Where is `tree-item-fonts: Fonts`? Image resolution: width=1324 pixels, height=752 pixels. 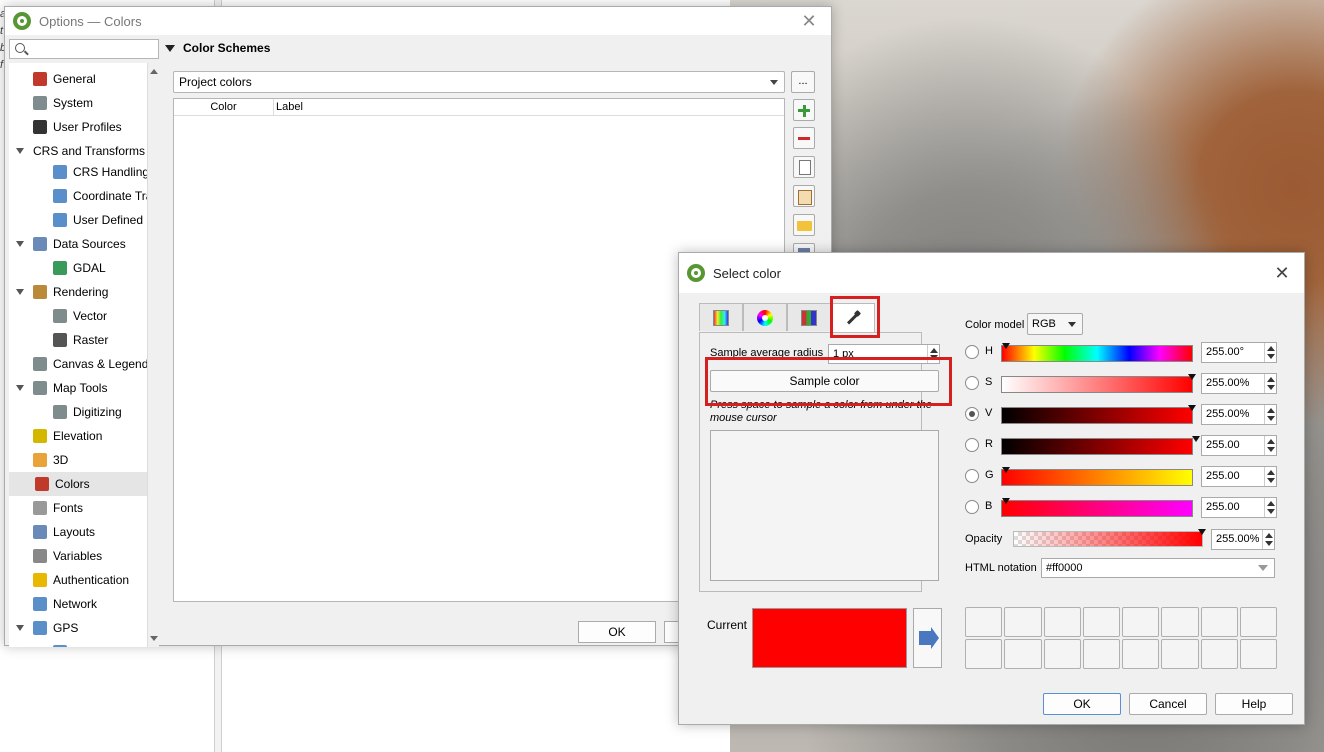 tree-item-fonts: Fonts is located at coordinates (58, 508).